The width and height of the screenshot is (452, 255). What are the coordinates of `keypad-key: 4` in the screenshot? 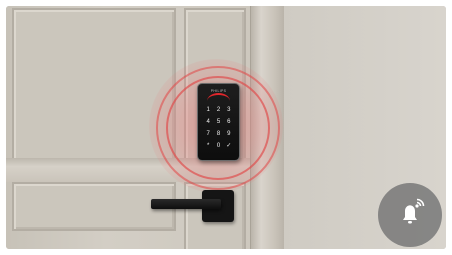 It's located at (208, 122).